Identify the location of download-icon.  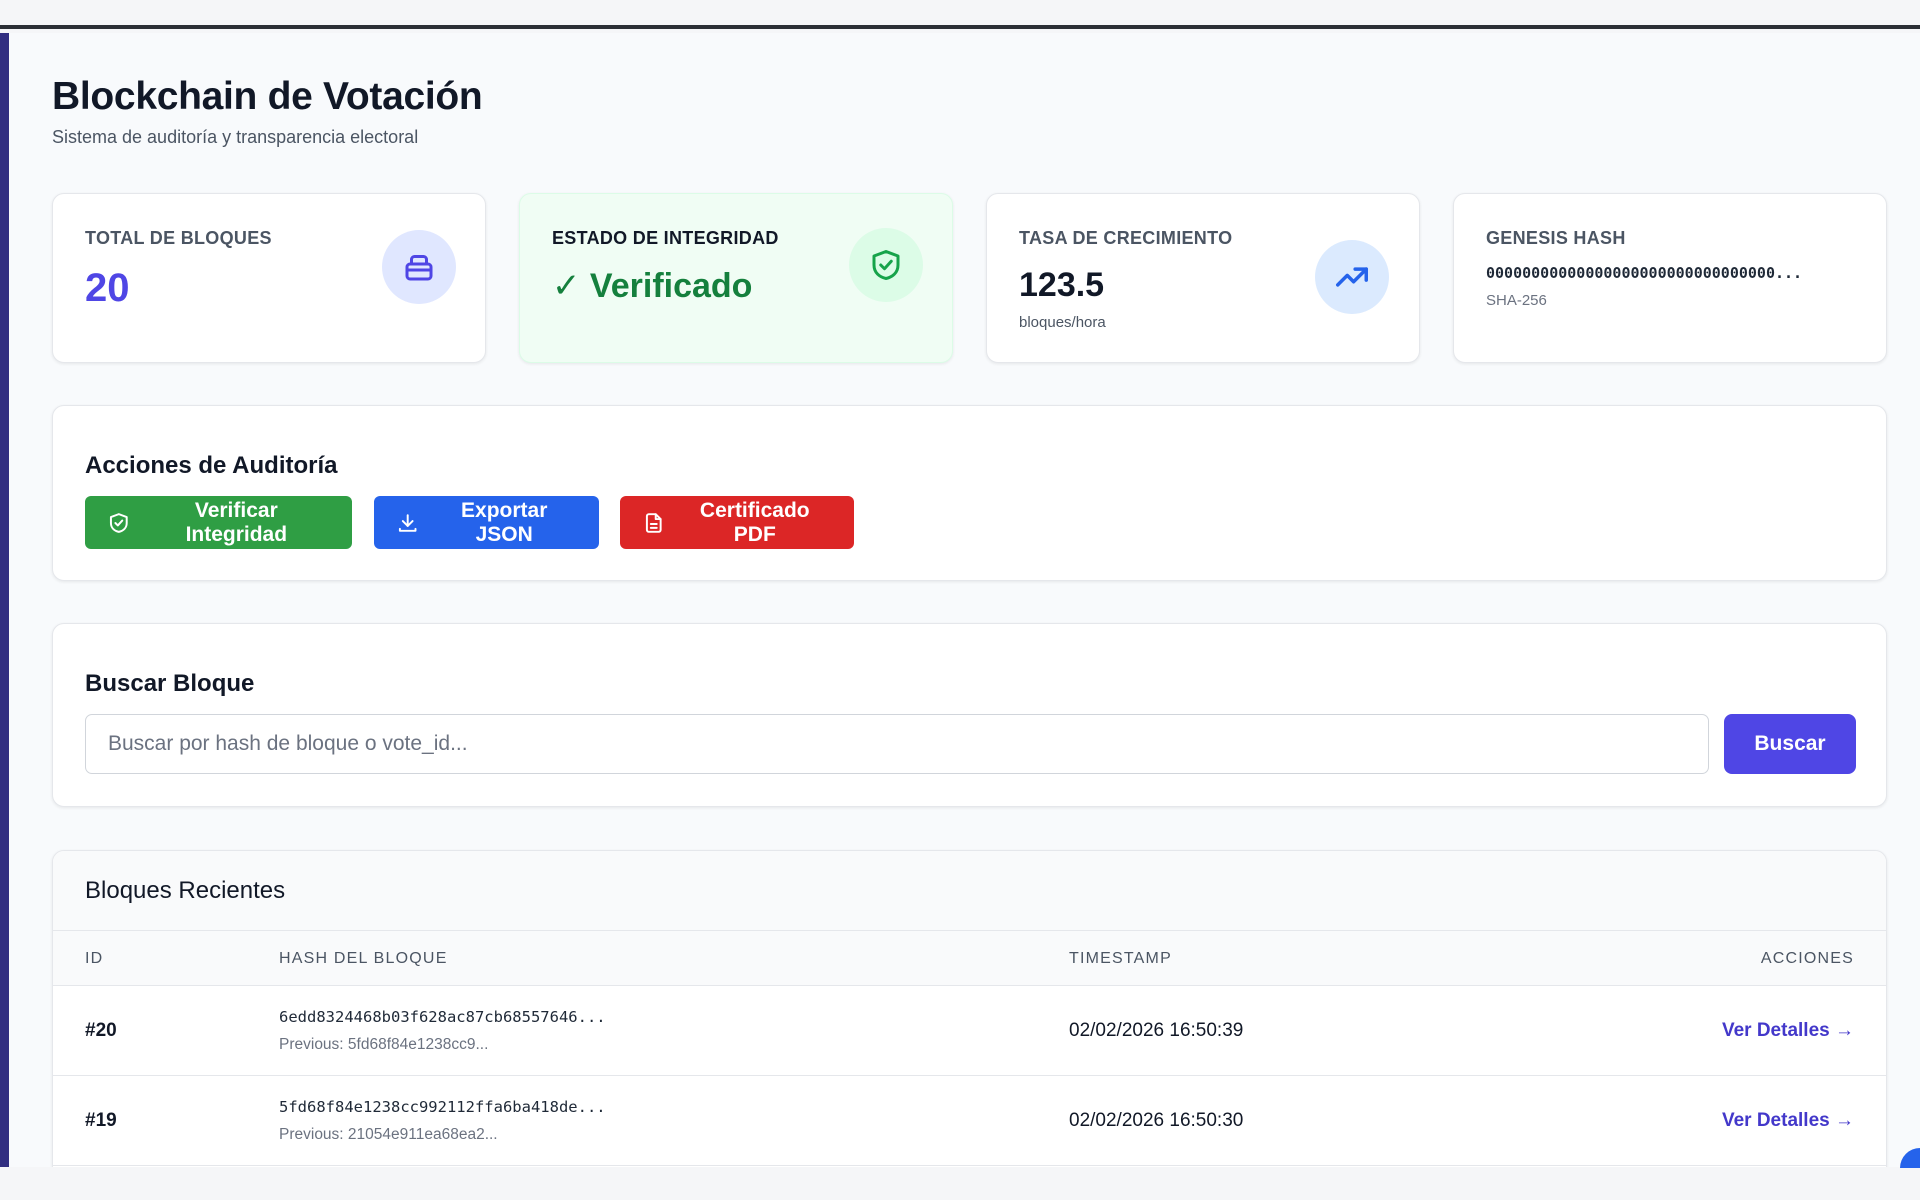
(407, 522).